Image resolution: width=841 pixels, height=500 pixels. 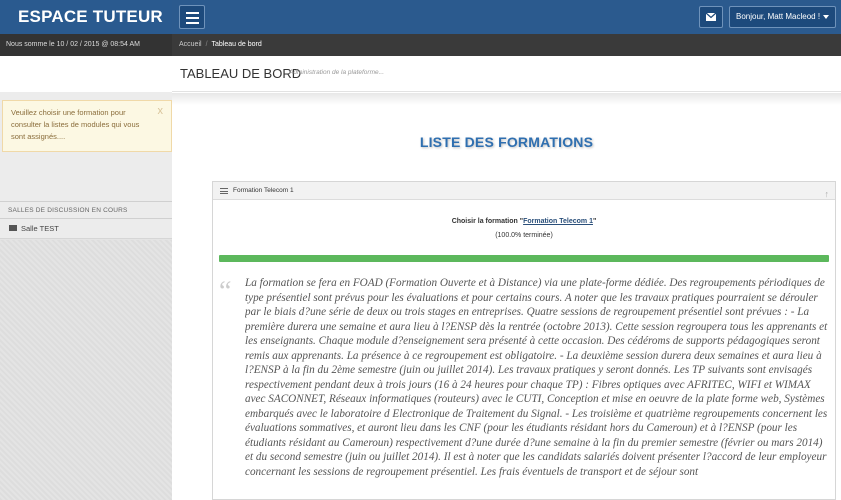 What do you see at coordinates (13, 228) in the screenshot?
I see `video-camera-icon` at bounding box center [13, 228].